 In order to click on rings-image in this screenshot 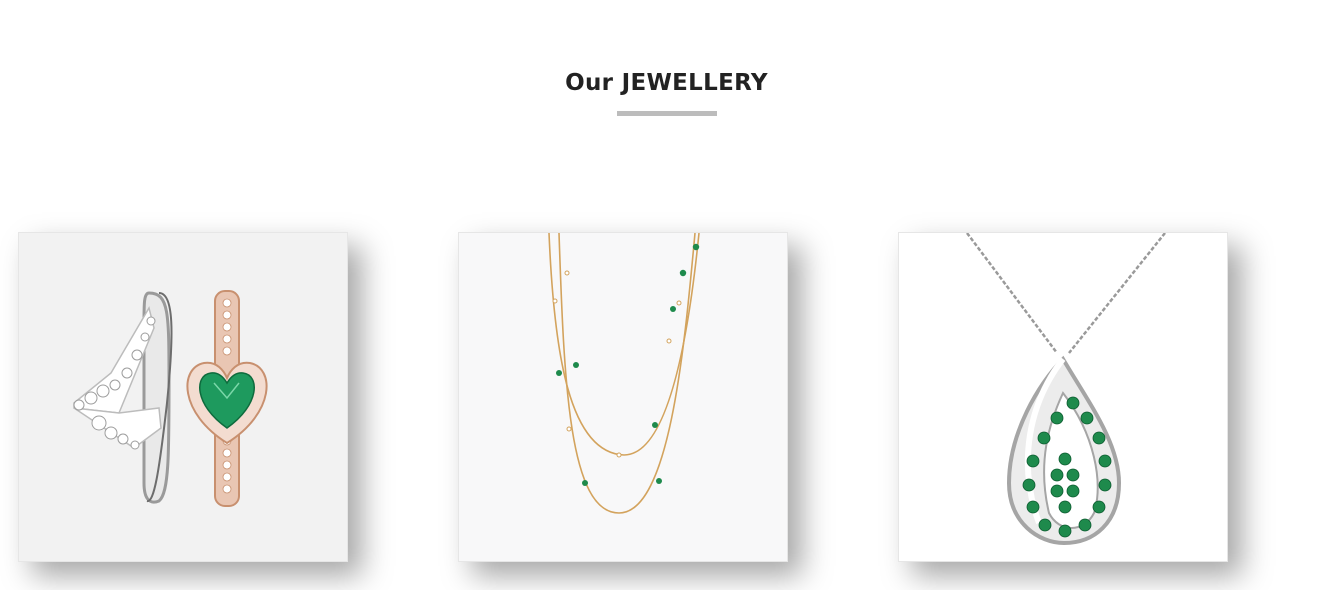, I will do `click(183, 397)`.